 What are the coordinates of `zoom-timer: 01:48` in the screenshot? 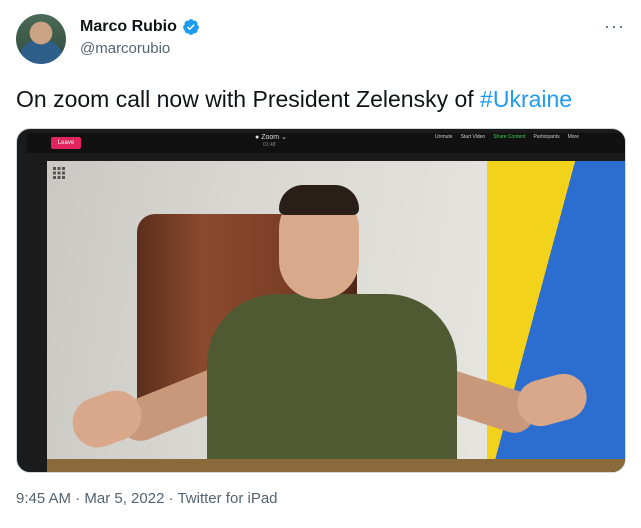 It's located at (269, 145).